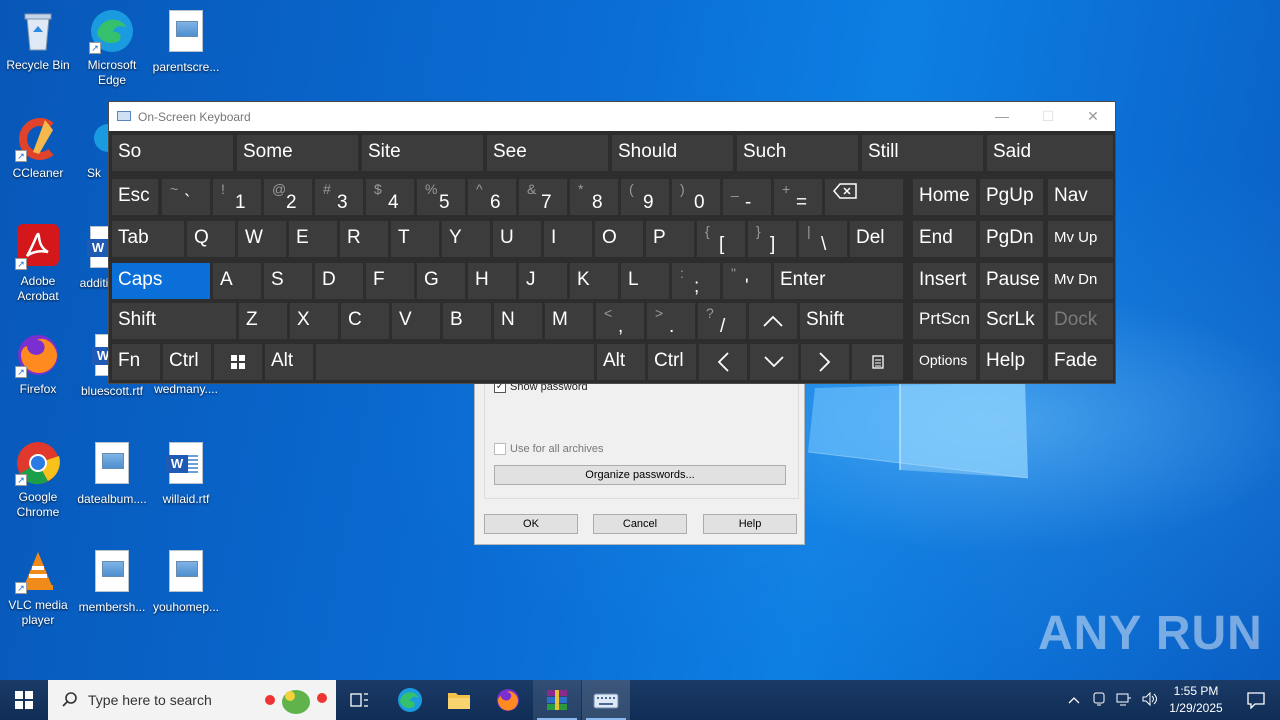 This screenshot has width=1280, height=720. I want to click on key-pgdn: PgDn, so click(1011, 239).